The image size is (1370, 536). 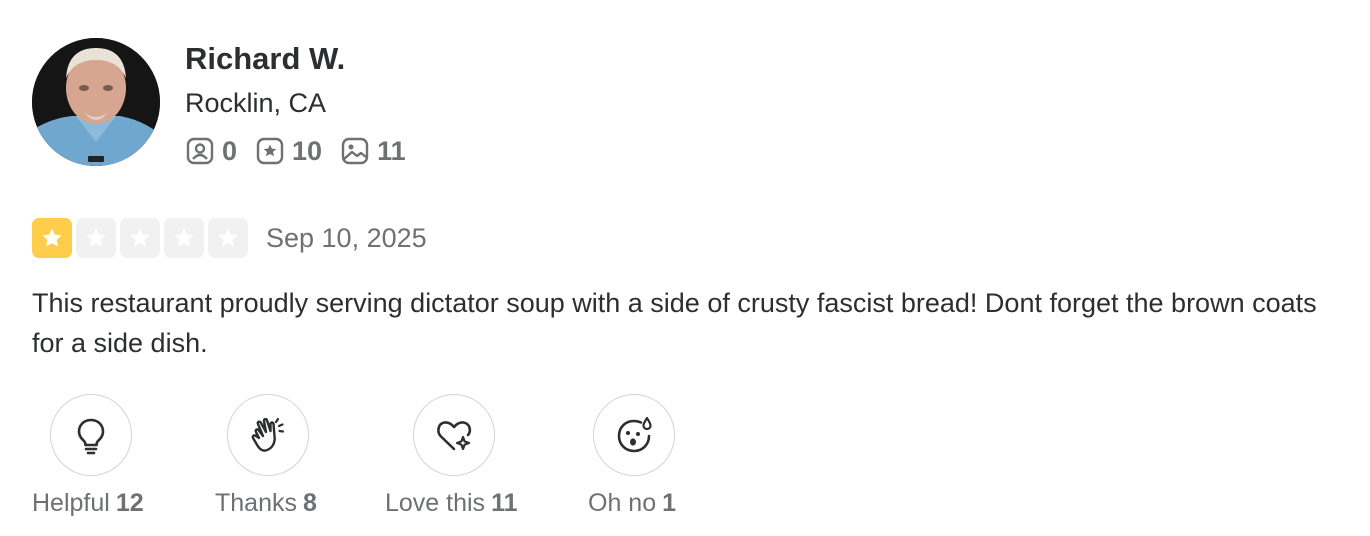 What do you see at coordinates (355, 151) in the screenshot?
I see `photos-icon` at bounding box center [355, 151].